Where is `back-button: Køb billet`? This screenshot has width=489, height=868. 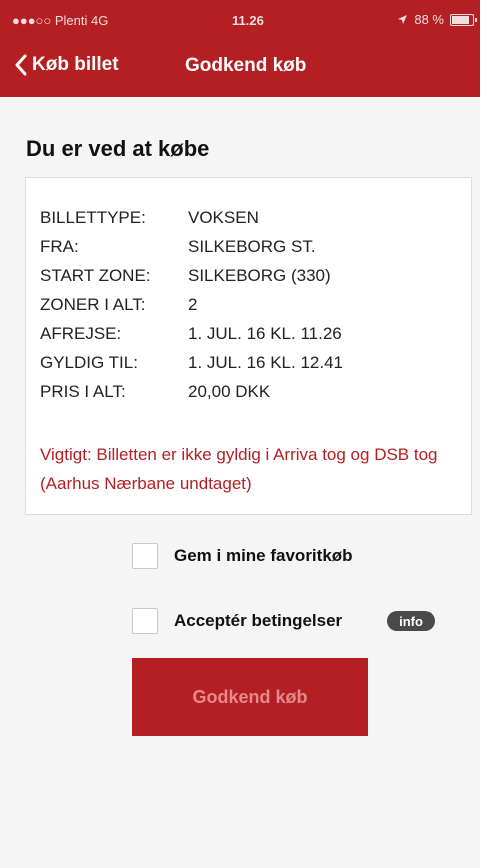 back-button: Køb billet is located at coordinates (66, 65).